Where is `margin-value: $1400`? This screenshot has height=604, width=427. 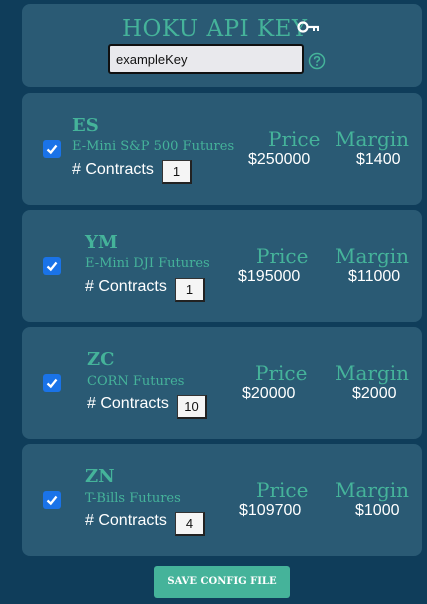
margin-value: $1400 is located at coordinates (378, 159).